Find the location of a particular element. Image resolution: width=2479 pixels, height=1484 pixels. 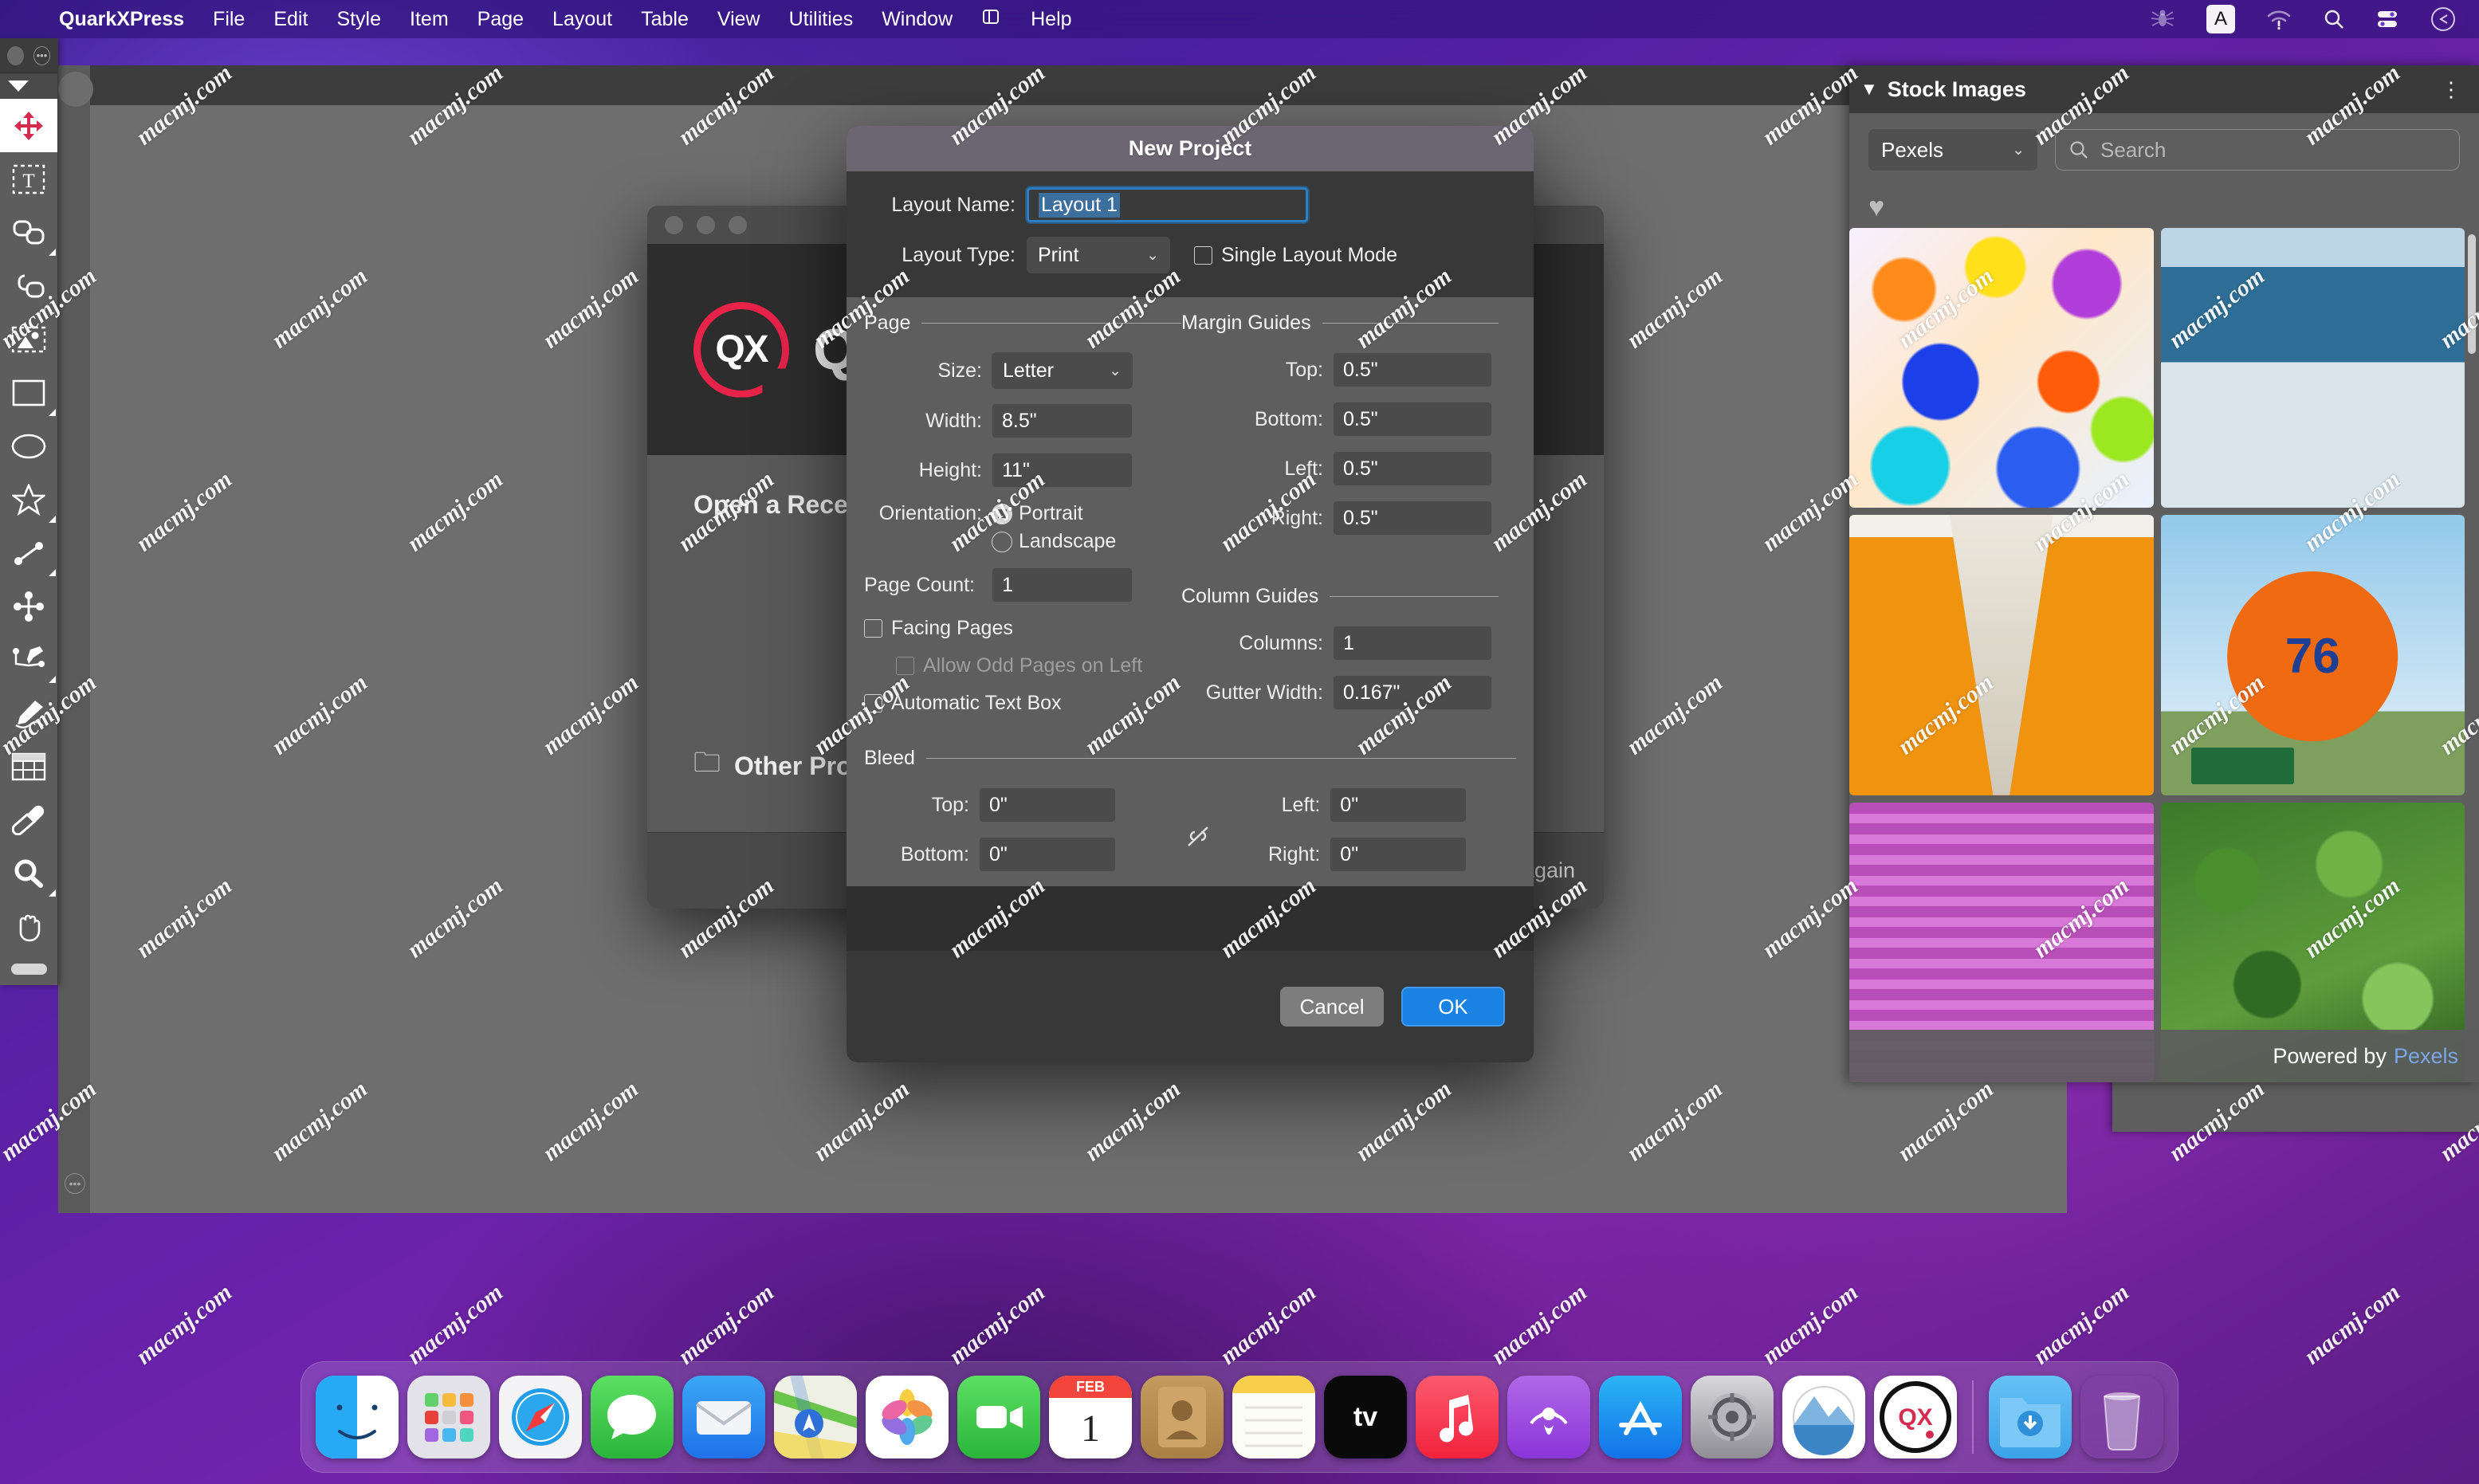

tool-palette: ••• T is located at coordinates (29, 511).